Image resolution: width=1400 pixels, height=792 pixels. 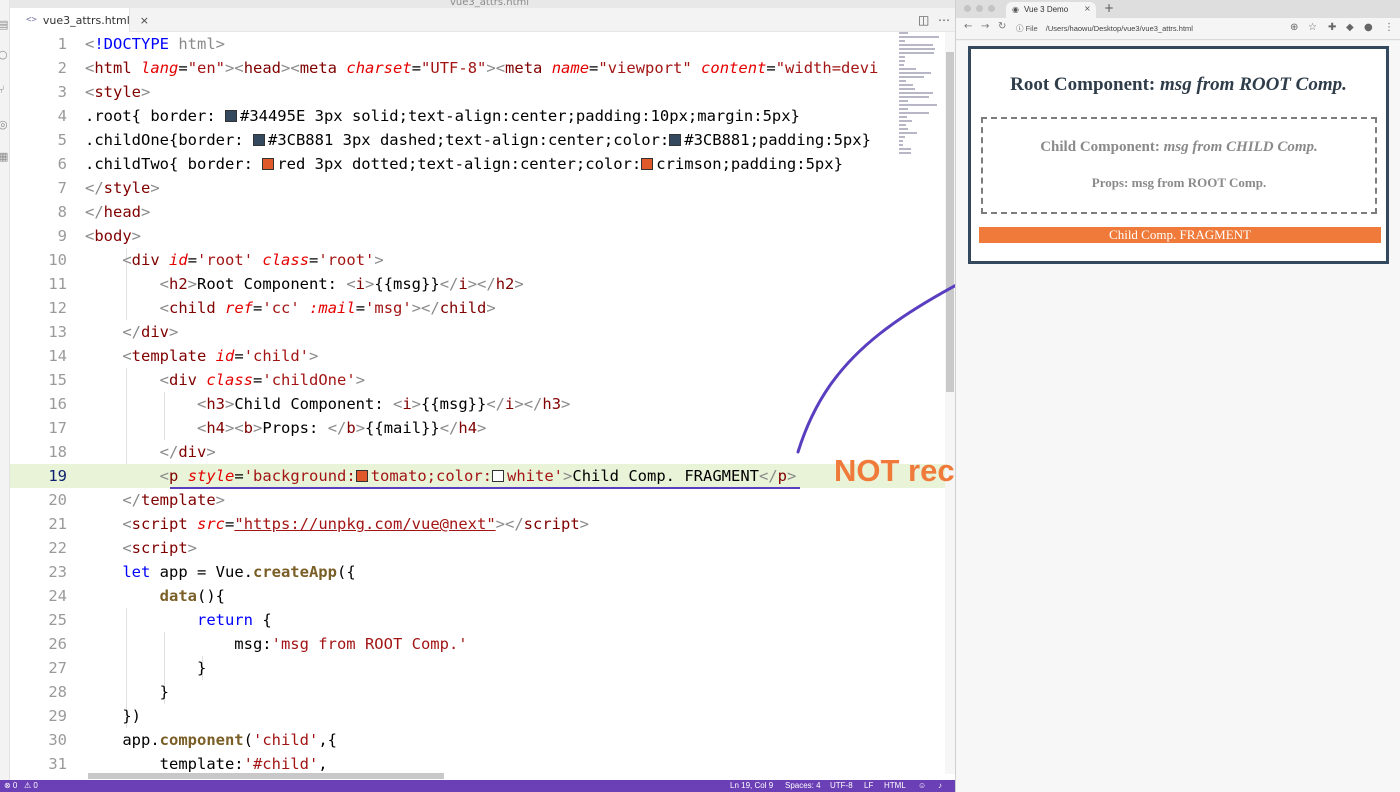 I want to click on language-mode: HTML, so click(x=895, y=786).